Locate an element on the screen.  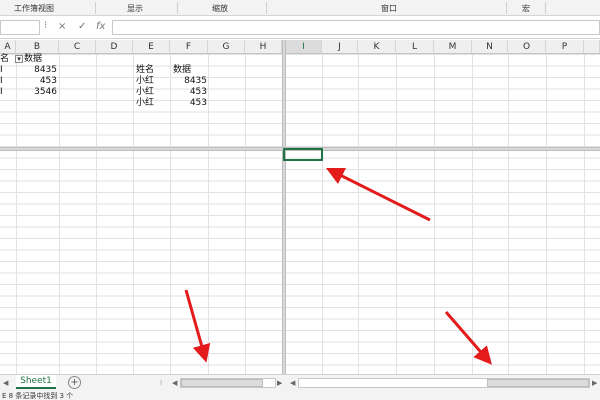
formula-bar: ⁝ × ✓ fx is located at coordinates (300, 27).